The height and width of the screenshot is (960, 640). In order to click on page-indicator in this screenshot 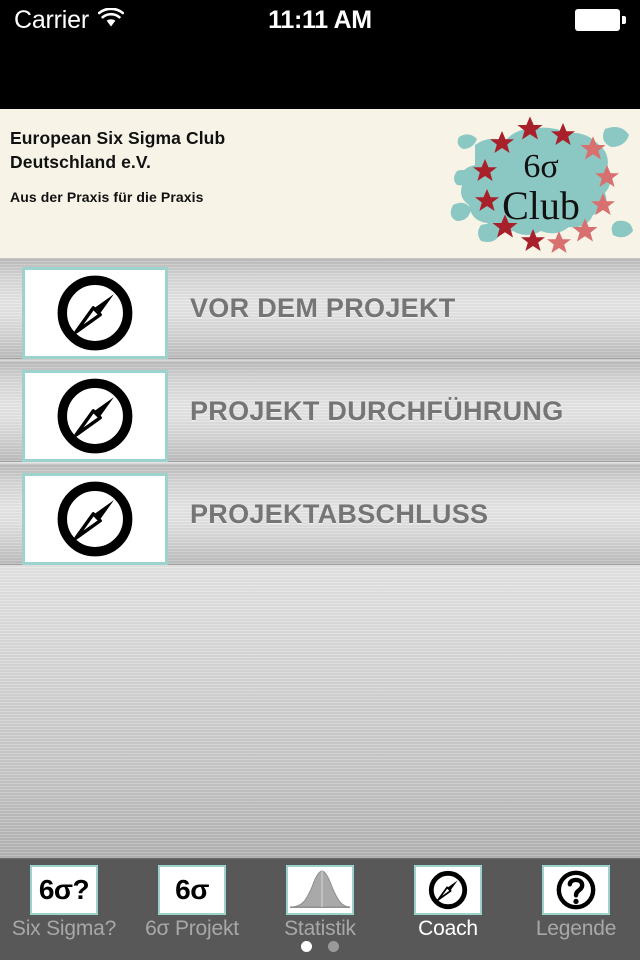, I will do `click(320, 946)`.